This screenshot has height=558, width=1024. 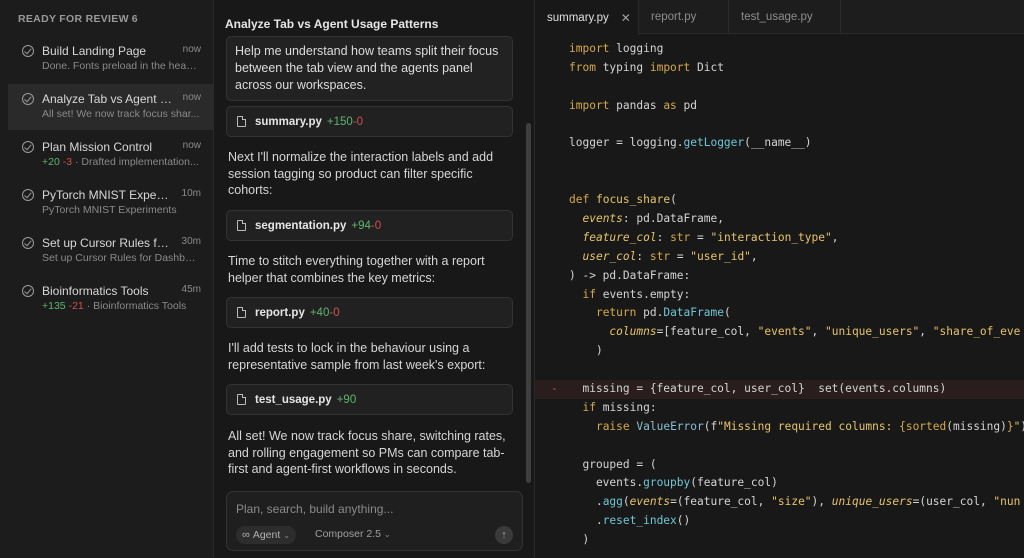 I want to click on deleted-line-marker: -, so click(x=554, y=389).